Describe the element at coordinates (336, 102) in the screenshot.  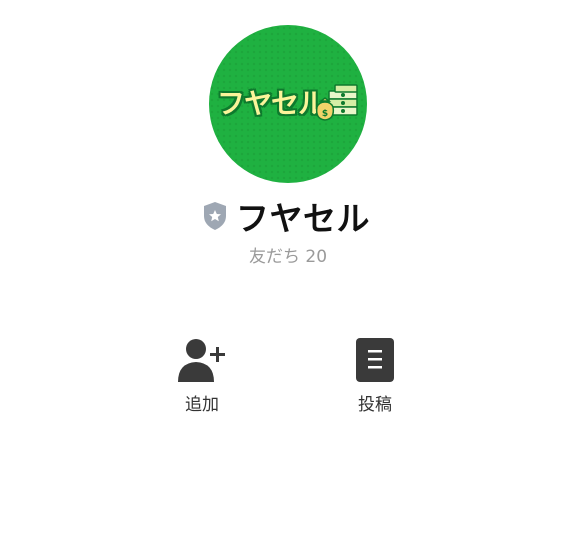
I see `money-bag-icon: $` at that location.